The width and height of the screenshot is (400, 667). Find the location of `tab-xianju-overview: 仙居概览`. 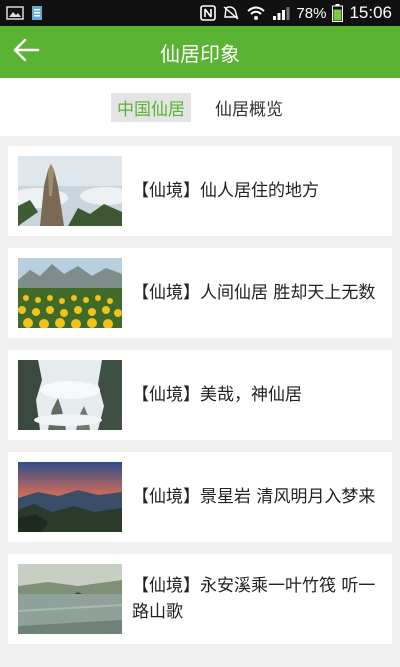

tab-xianju-overview: 仙居概览 is located at coordinates (249, 107).